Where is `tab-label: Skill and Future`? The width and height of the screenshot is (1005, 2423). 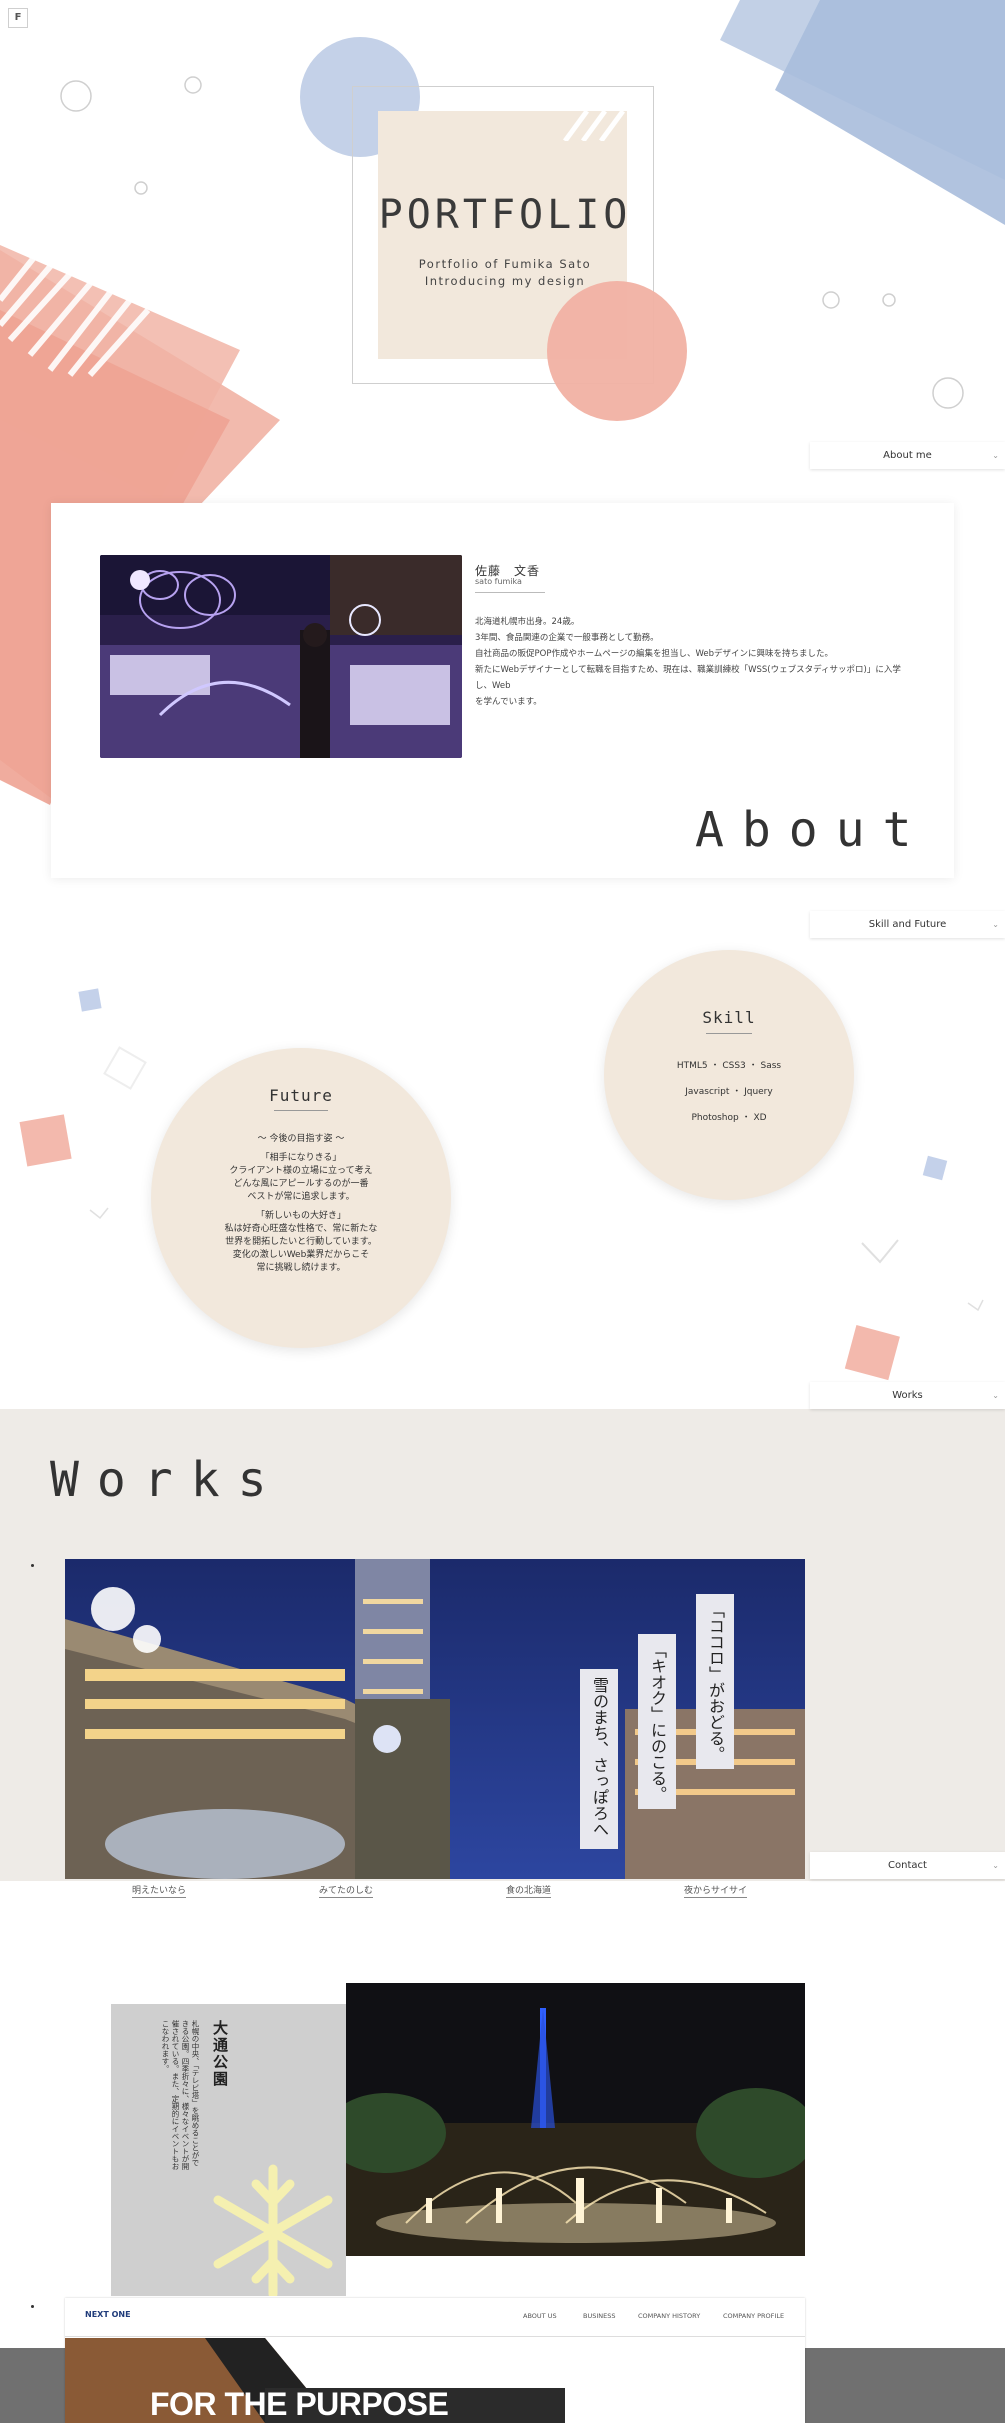 tab-label: Skill and Future is located at coordinates (907, 924).